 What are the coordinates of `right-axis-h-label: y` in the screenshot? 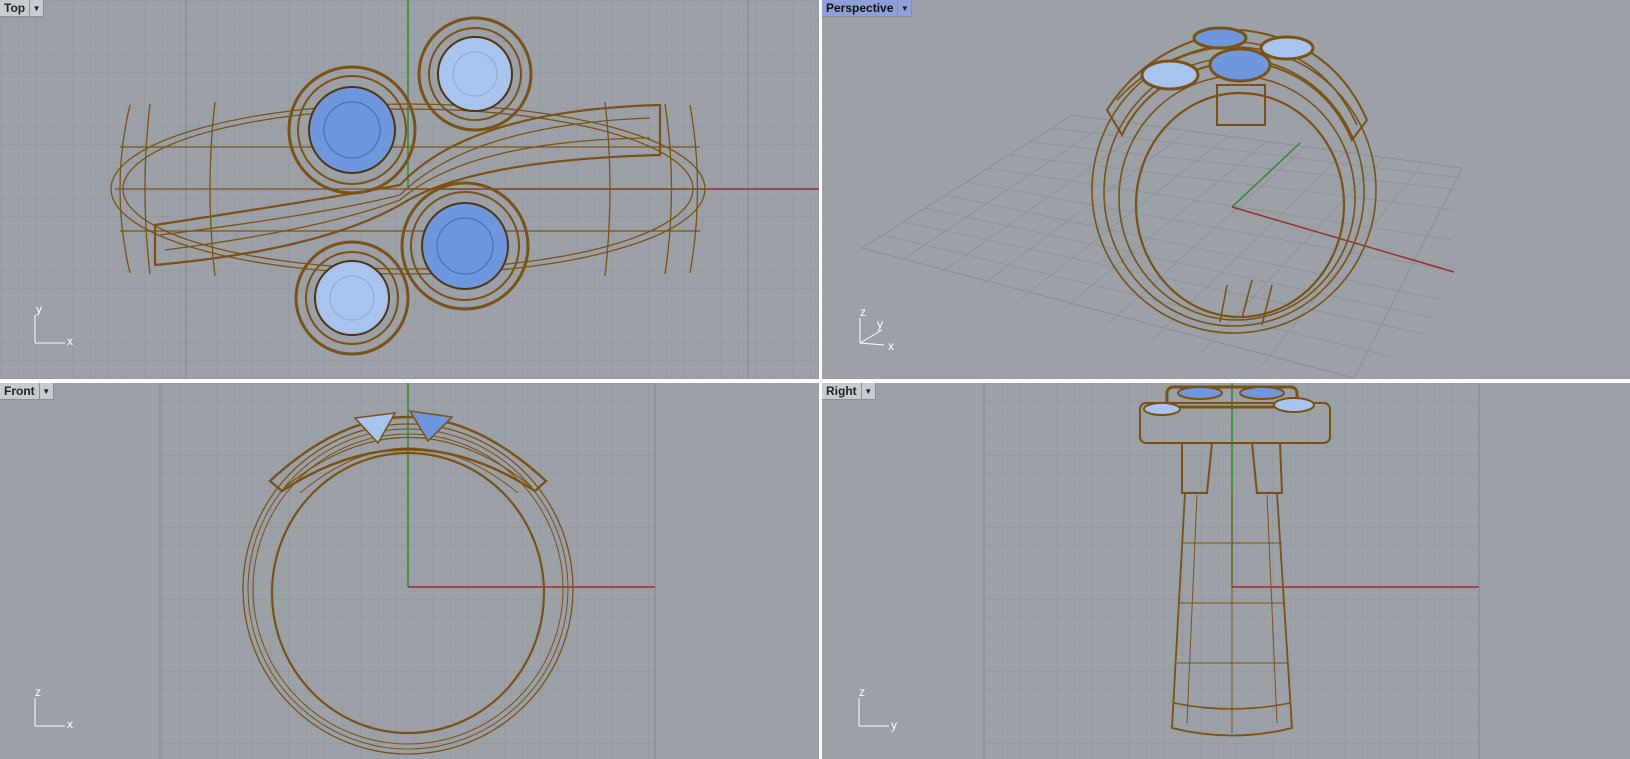 It's located at (894, 725).